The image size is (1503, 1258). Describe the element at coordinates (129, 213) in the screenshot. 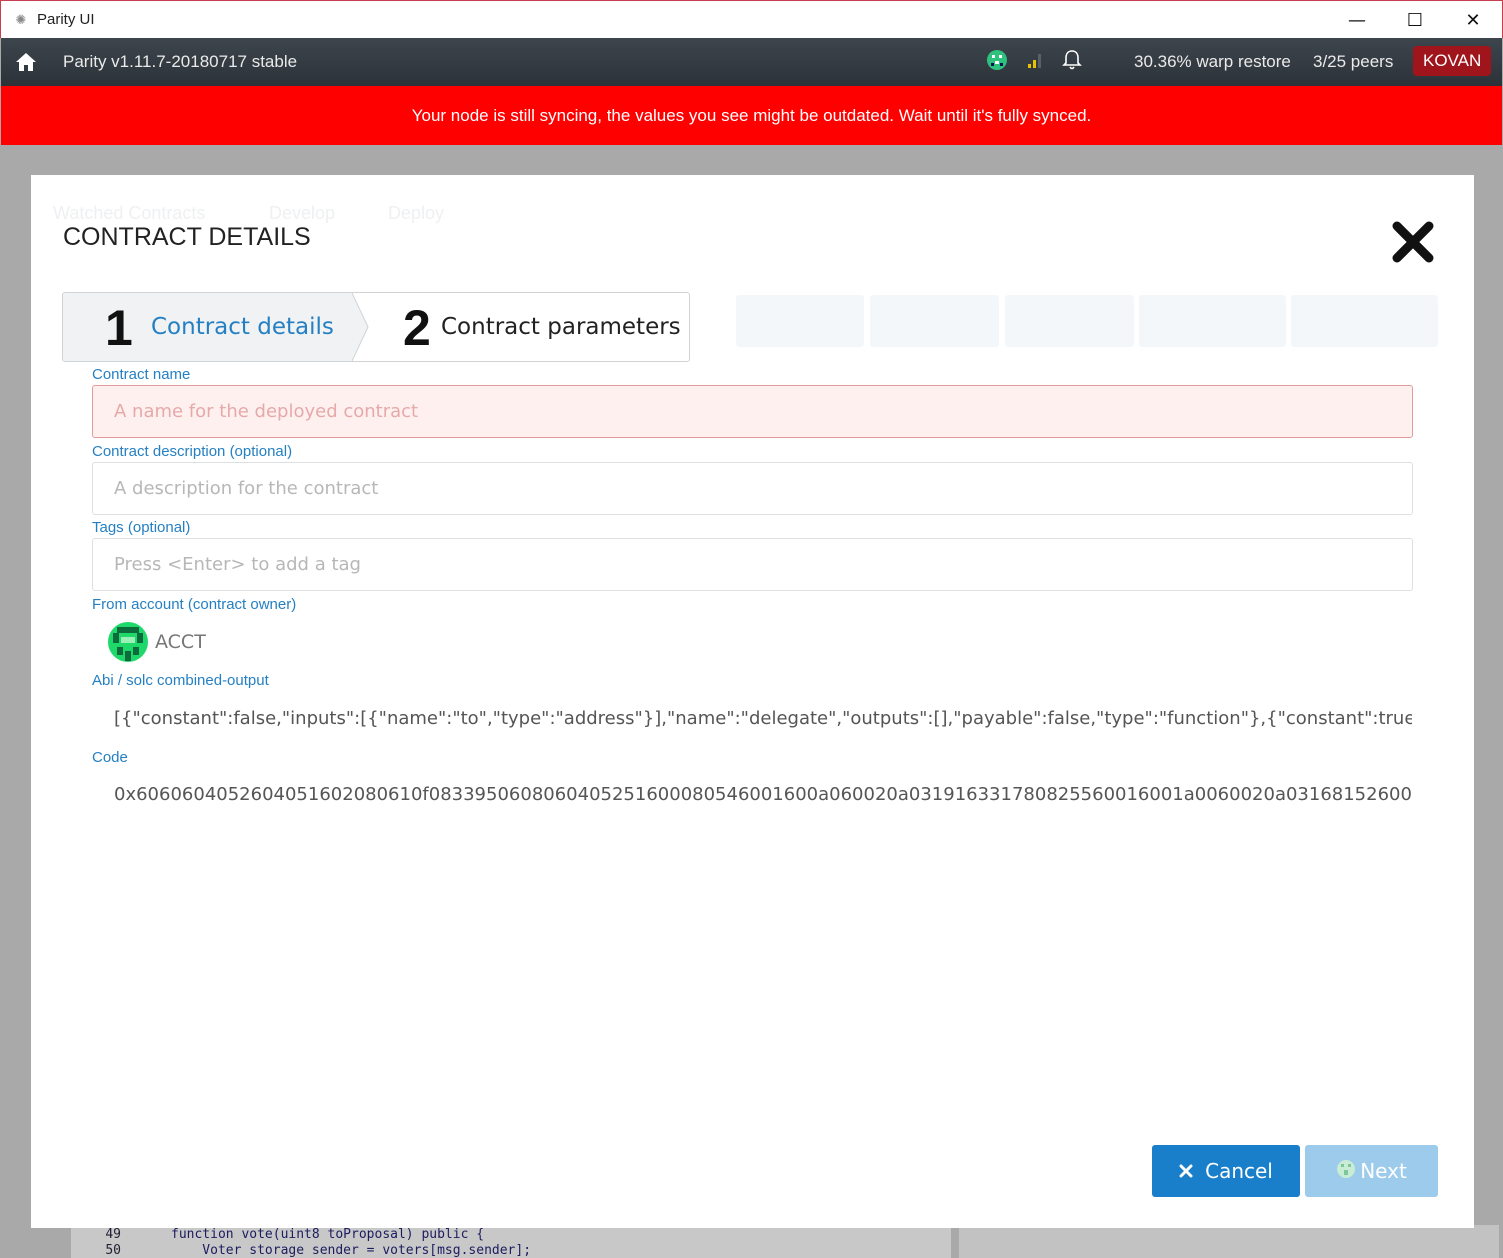

I see `ghost-tab-watched: Watched Contracts` at that location.